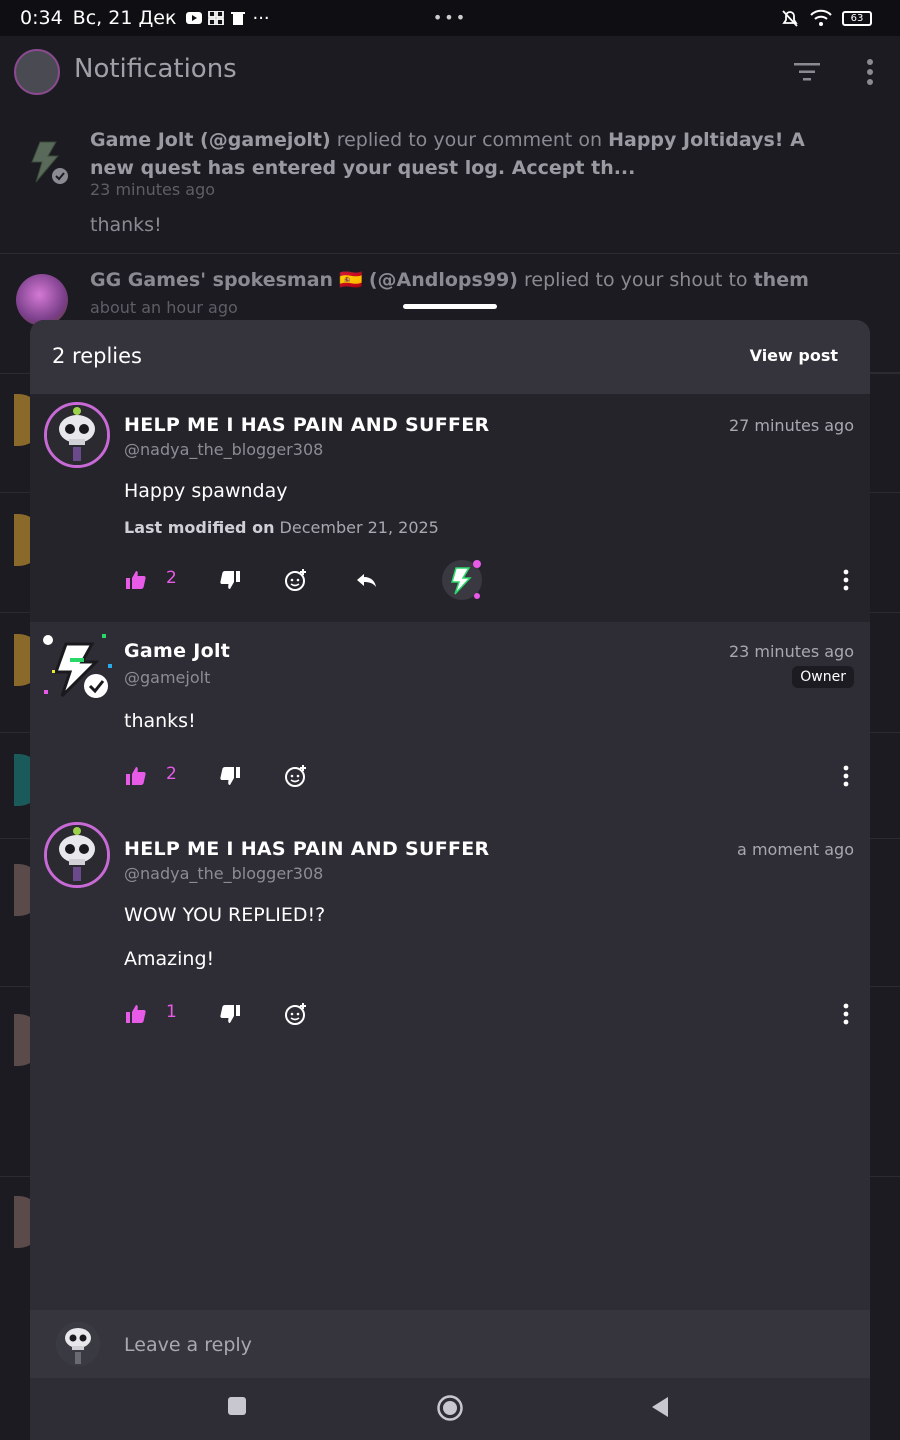  What do you see at coordinates (870, 72) in the screenshot?
I see `more-vertical-icon` at bounding box center [870, 72].